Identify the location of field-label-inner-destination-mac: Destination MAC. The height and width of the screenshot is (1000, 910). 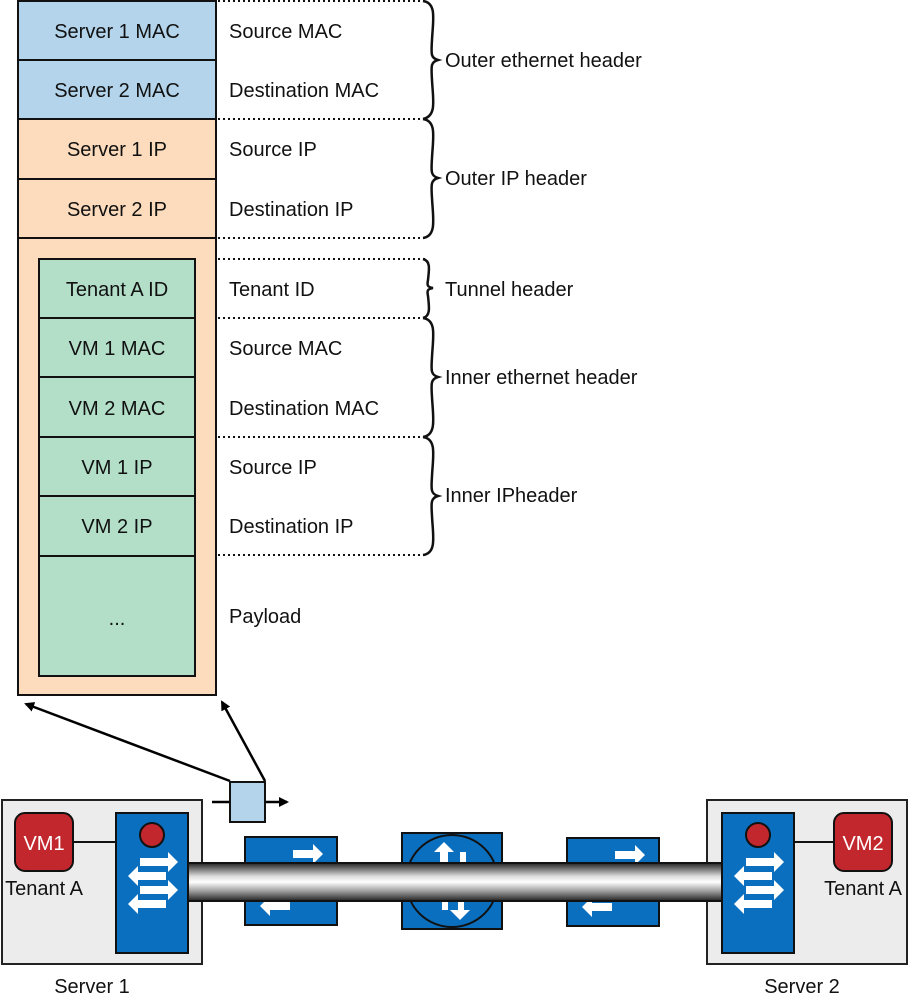
(304, 409).